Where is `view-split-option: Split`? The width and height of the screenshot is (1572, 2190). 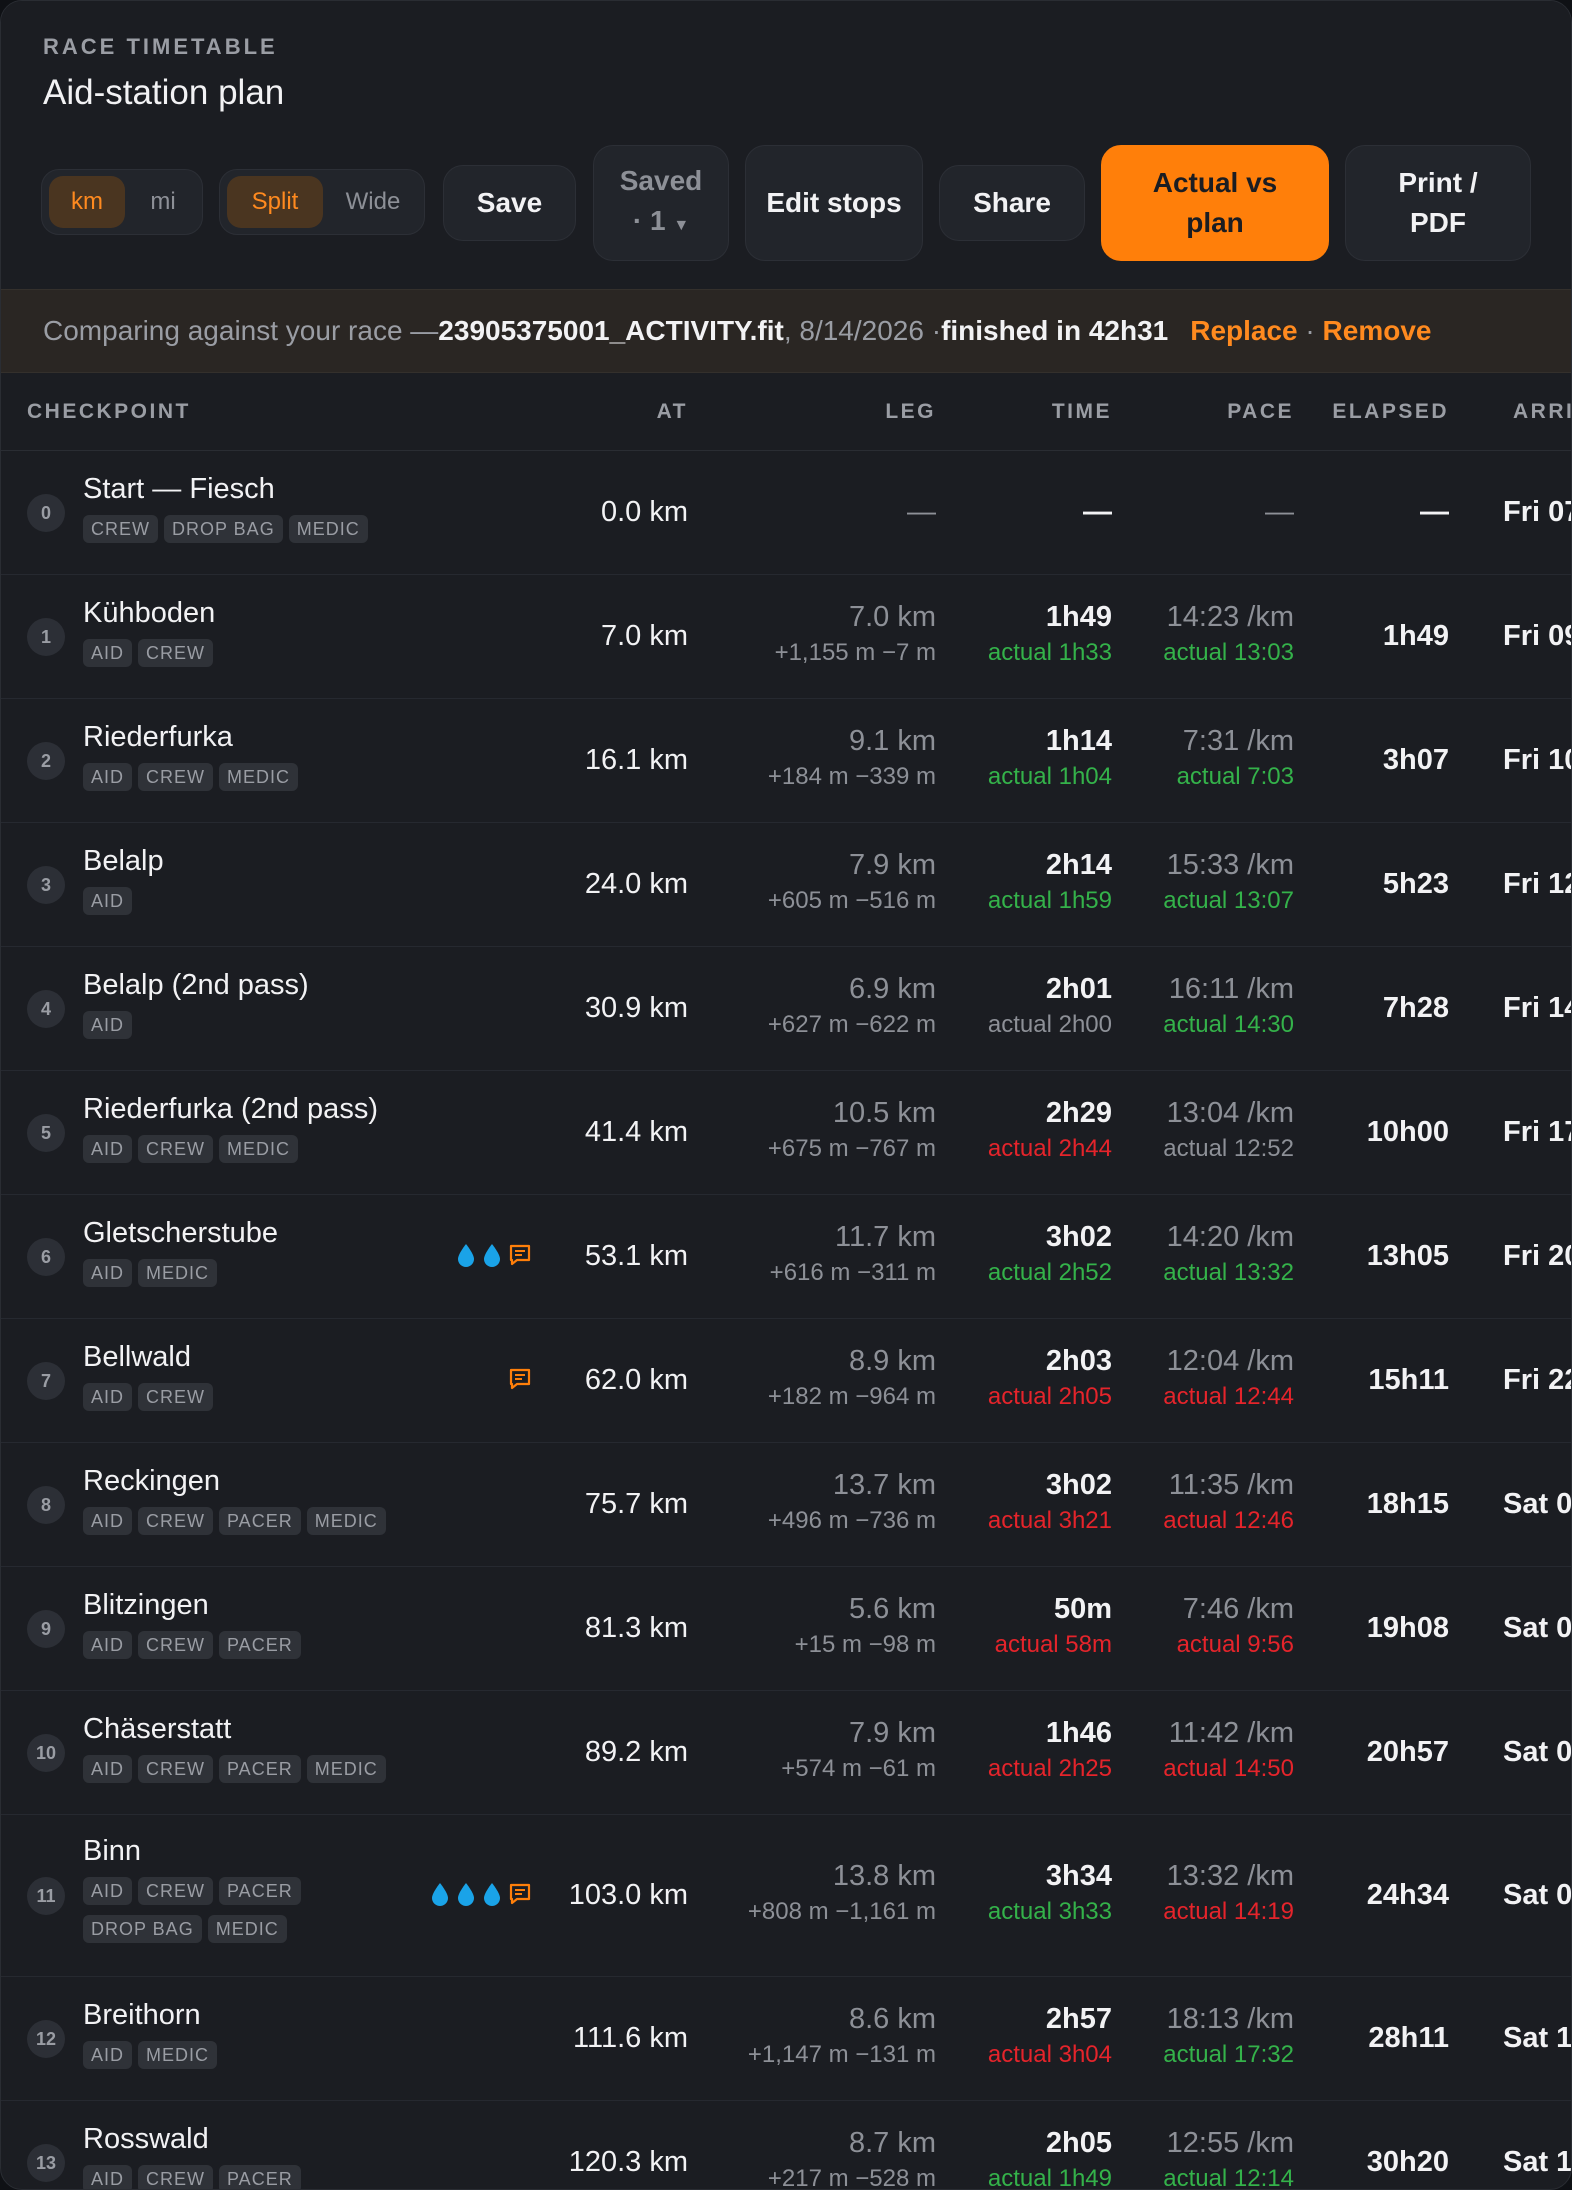 view-split-option: Split is located at coordinates (275, 202).